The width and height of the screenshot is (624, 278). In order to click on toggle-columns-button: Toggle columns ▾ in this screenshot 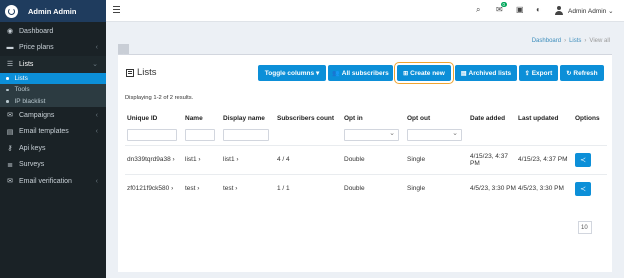, I will do `click(292, 73)`.